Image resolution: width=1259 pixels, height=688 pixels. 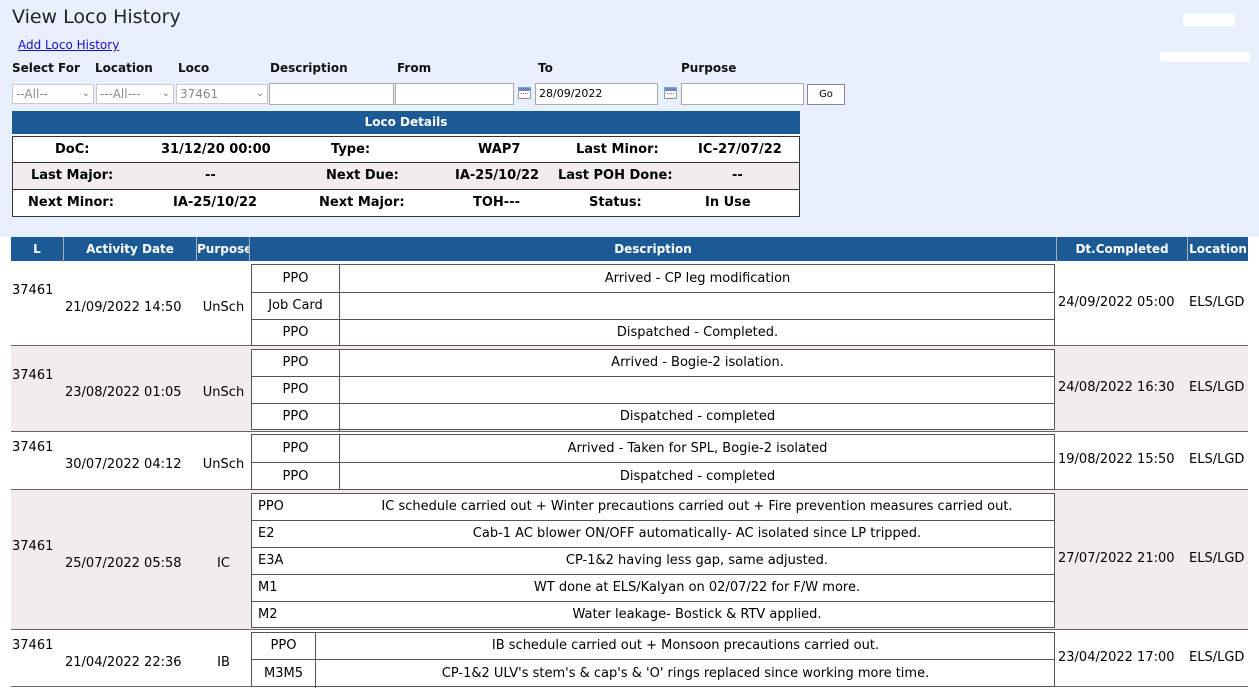 I want to click on column-header-purpose: Purpose, so click(x=223, y=249).